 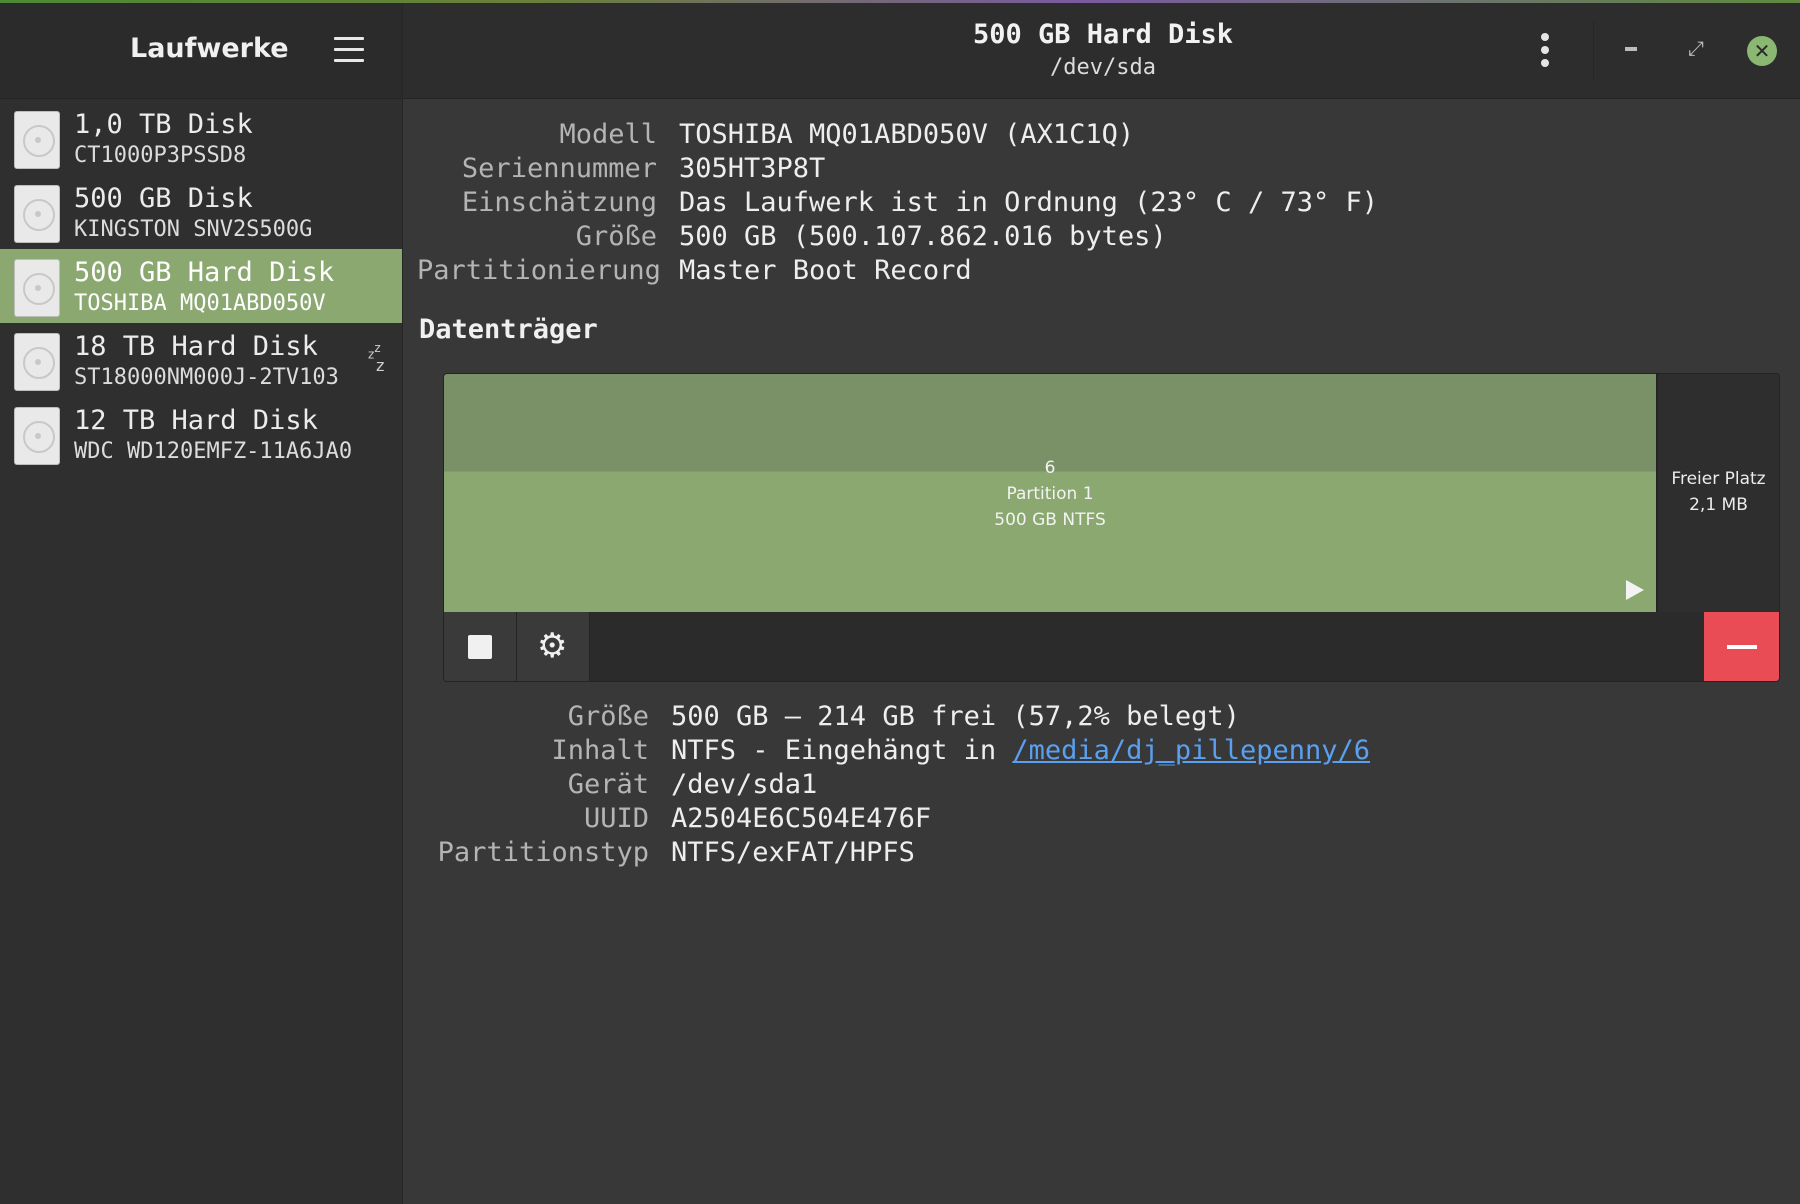 I want to click on drive-item: 12 TB Hard Disk WDC WD120EMFZ-11A6JA0, so click(x=201, y=434).